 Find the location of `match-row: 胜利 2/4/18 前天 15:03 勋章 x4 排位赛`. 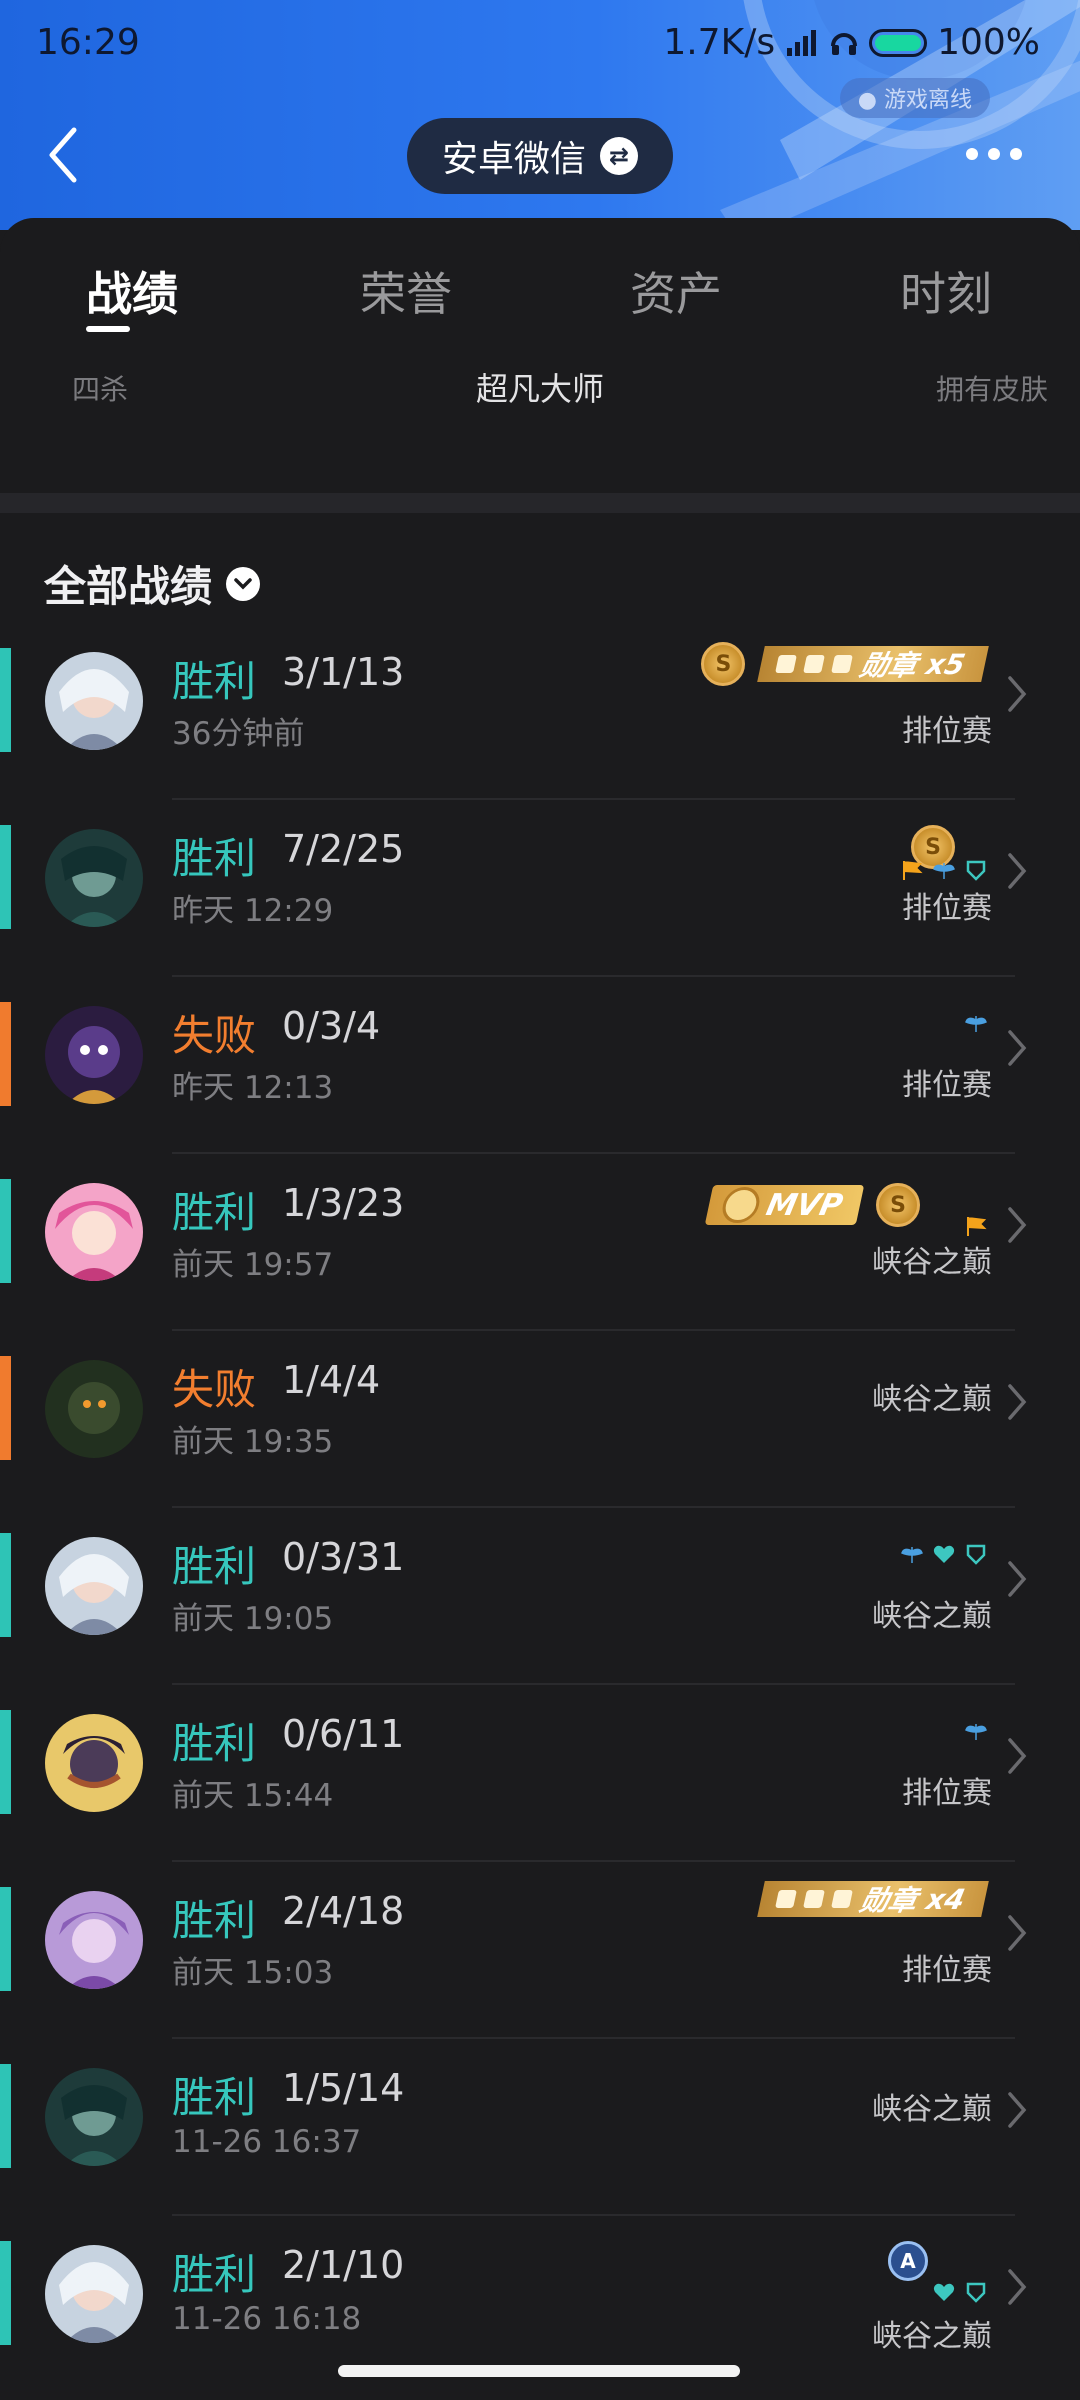

match-row: 胜利 2/4/18 前天 15:03 勋章 x4 排位赛 is located at coordinates (540, 1951).